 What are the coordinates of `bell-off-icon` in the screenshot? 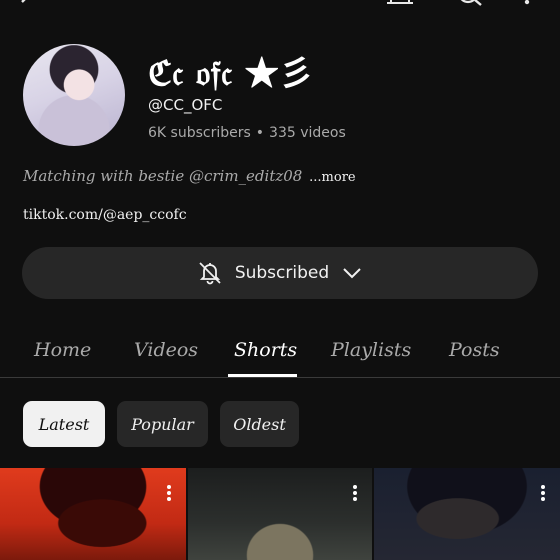 It's located at (210, 273).